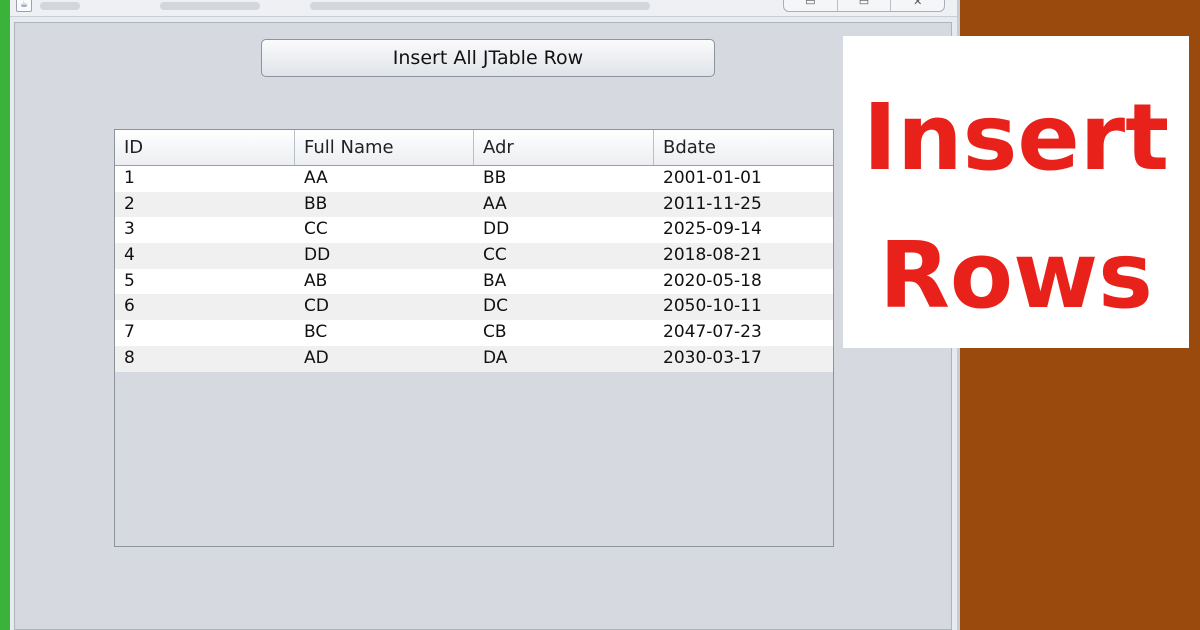 The image size is (1200, 630). Describe the element at coordinates (129, 280) in the screenshot. I see `table-cell: 5` at that location.